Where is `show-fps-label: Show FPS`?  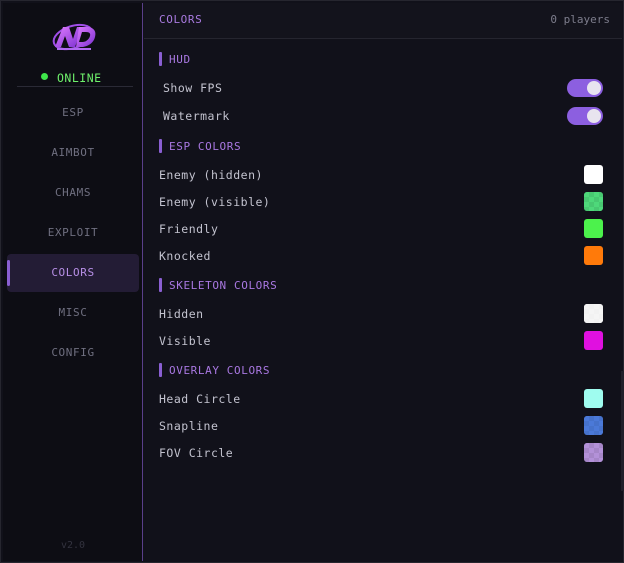
show-fps-label: Show FPS is located at coordinates (193, 88).